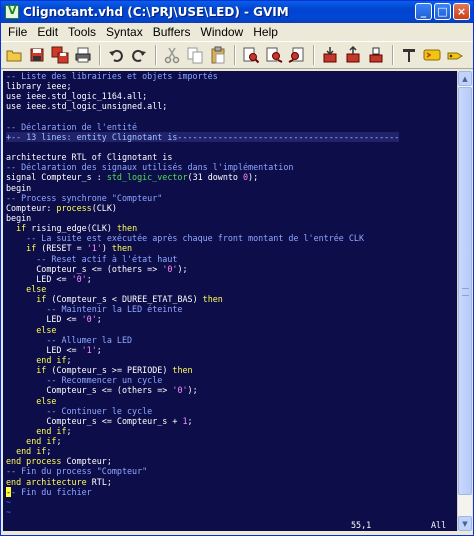  Describe the element at coordinates (230, 390) in the screenshot. I see `code-line: Compteur_s <= (others => '0');` at that location.